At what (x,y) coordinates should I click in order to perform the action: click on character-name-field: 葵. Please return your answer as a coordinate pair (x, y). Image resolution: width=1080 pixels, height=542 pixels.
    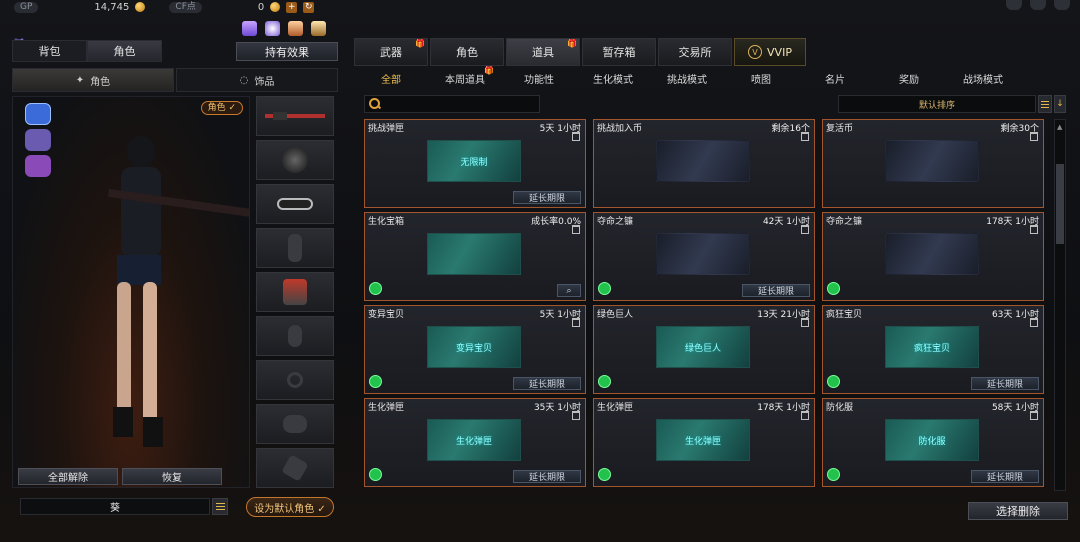
    Looking at the image, I should click on (115, 506).